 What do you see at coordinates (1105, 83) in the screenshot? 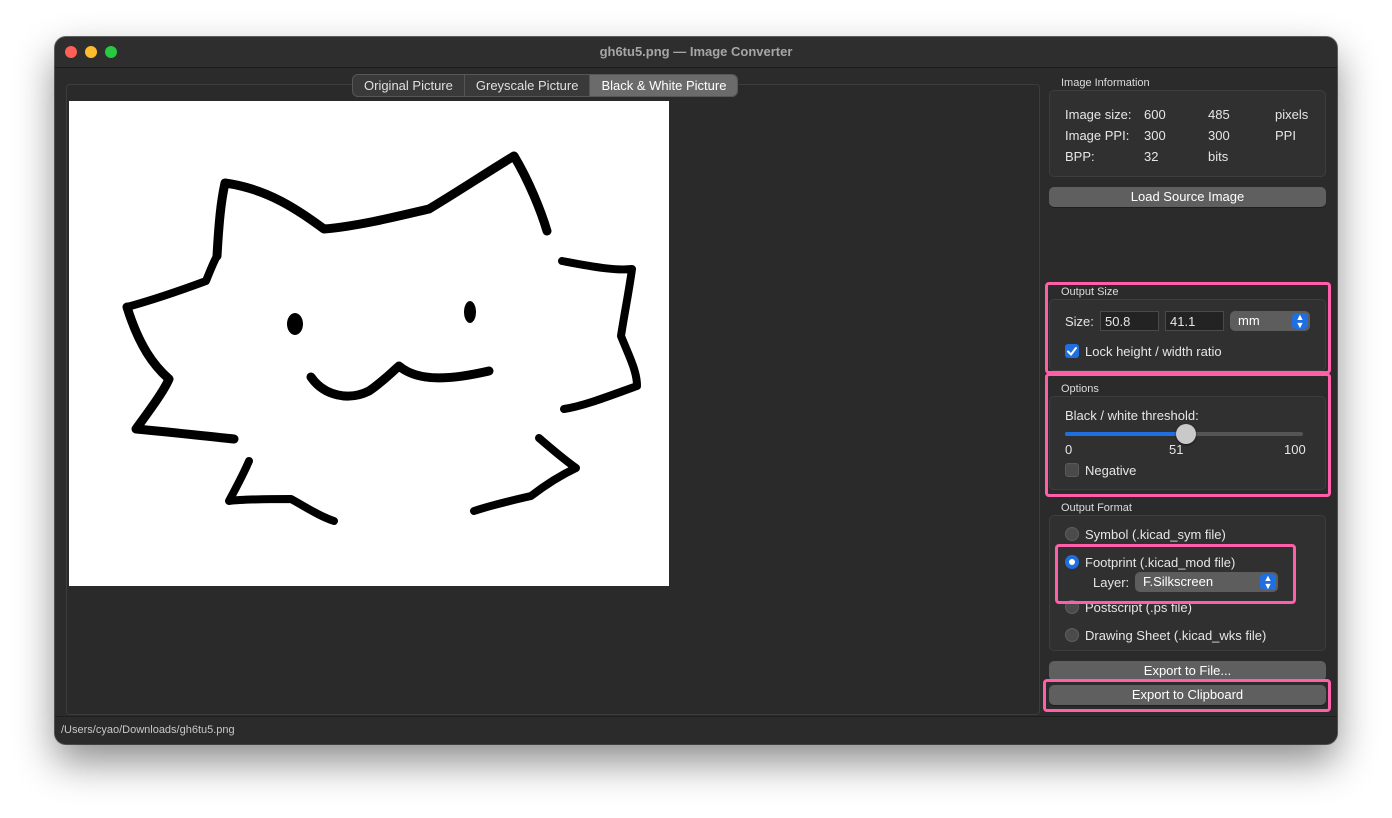
I see `image-information-label: Image Information` at bounding box center [1105, 83].